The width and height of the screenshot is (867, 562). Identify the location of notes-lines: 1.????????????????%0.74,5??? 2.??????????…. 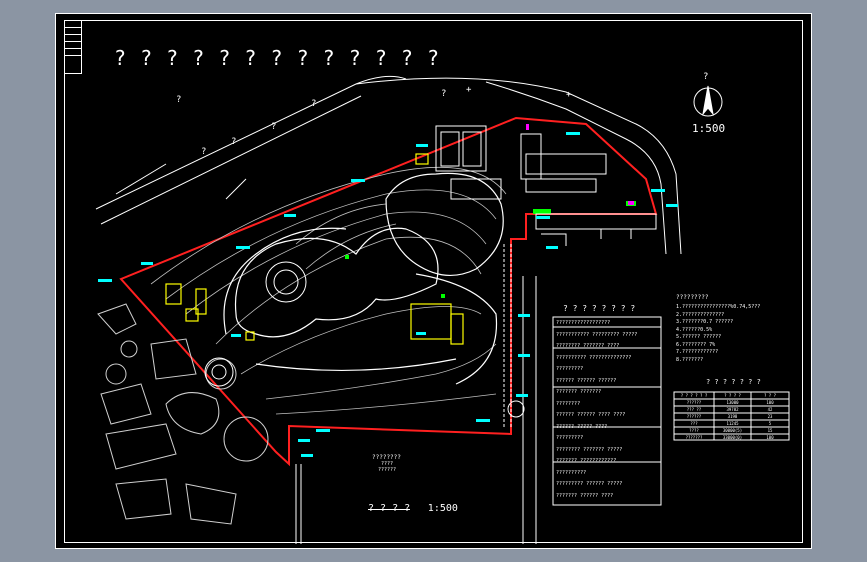
(718, 334).